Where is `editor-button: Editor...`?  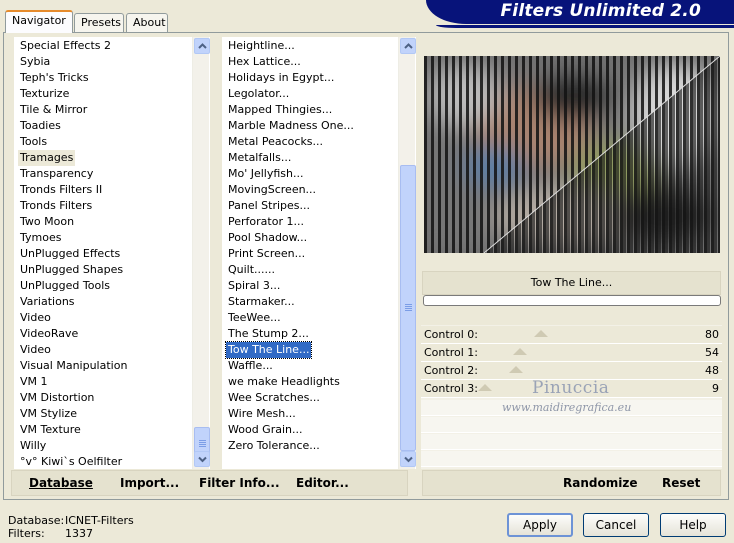 editor-button: Editor... is located at coordinates (322, 483).